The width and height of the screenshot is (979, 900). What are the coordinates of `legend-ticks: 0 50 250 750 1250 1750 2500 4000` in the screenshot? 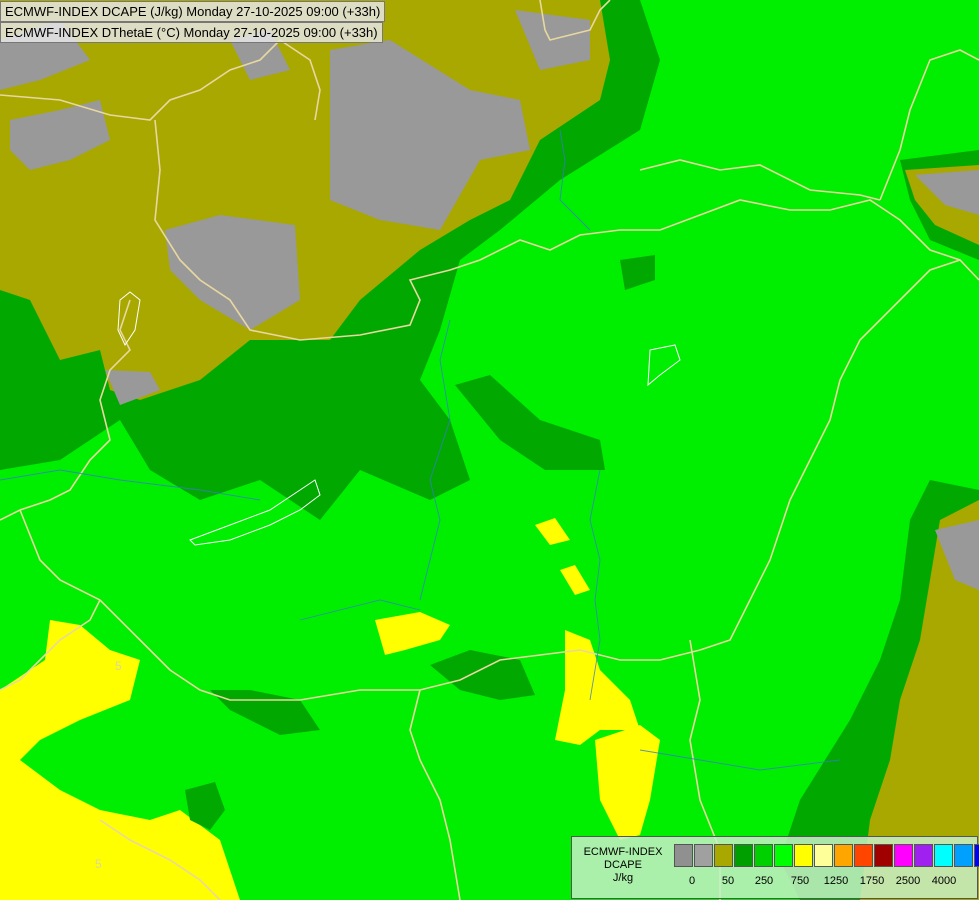 It's located at (824, 882).